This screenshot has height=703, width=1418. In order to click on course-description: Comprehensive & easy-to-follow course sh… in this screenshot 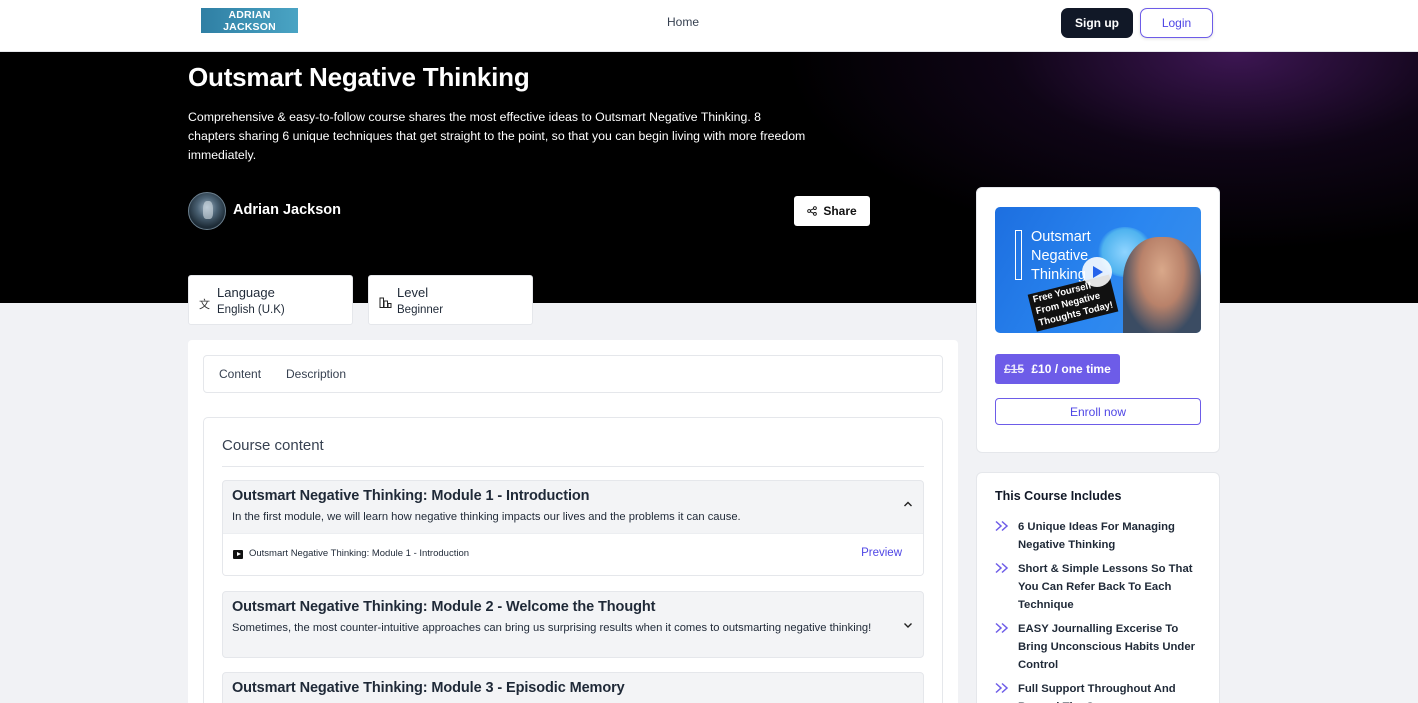, I will do `click(497, 136)`.